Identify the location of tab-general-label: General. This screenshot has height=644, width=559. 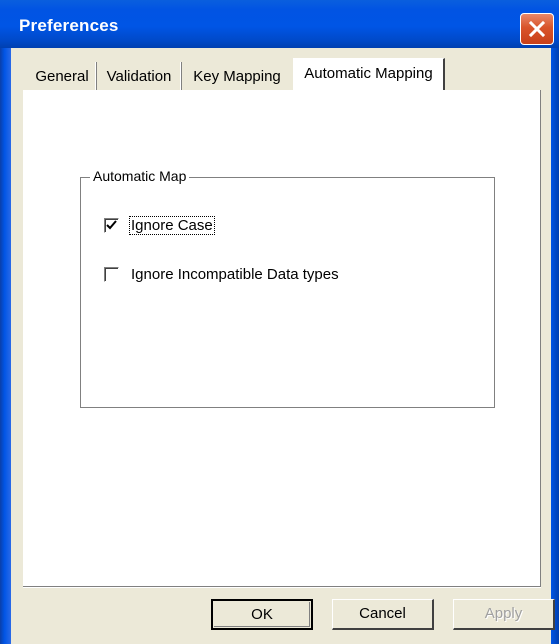
(62, 76).